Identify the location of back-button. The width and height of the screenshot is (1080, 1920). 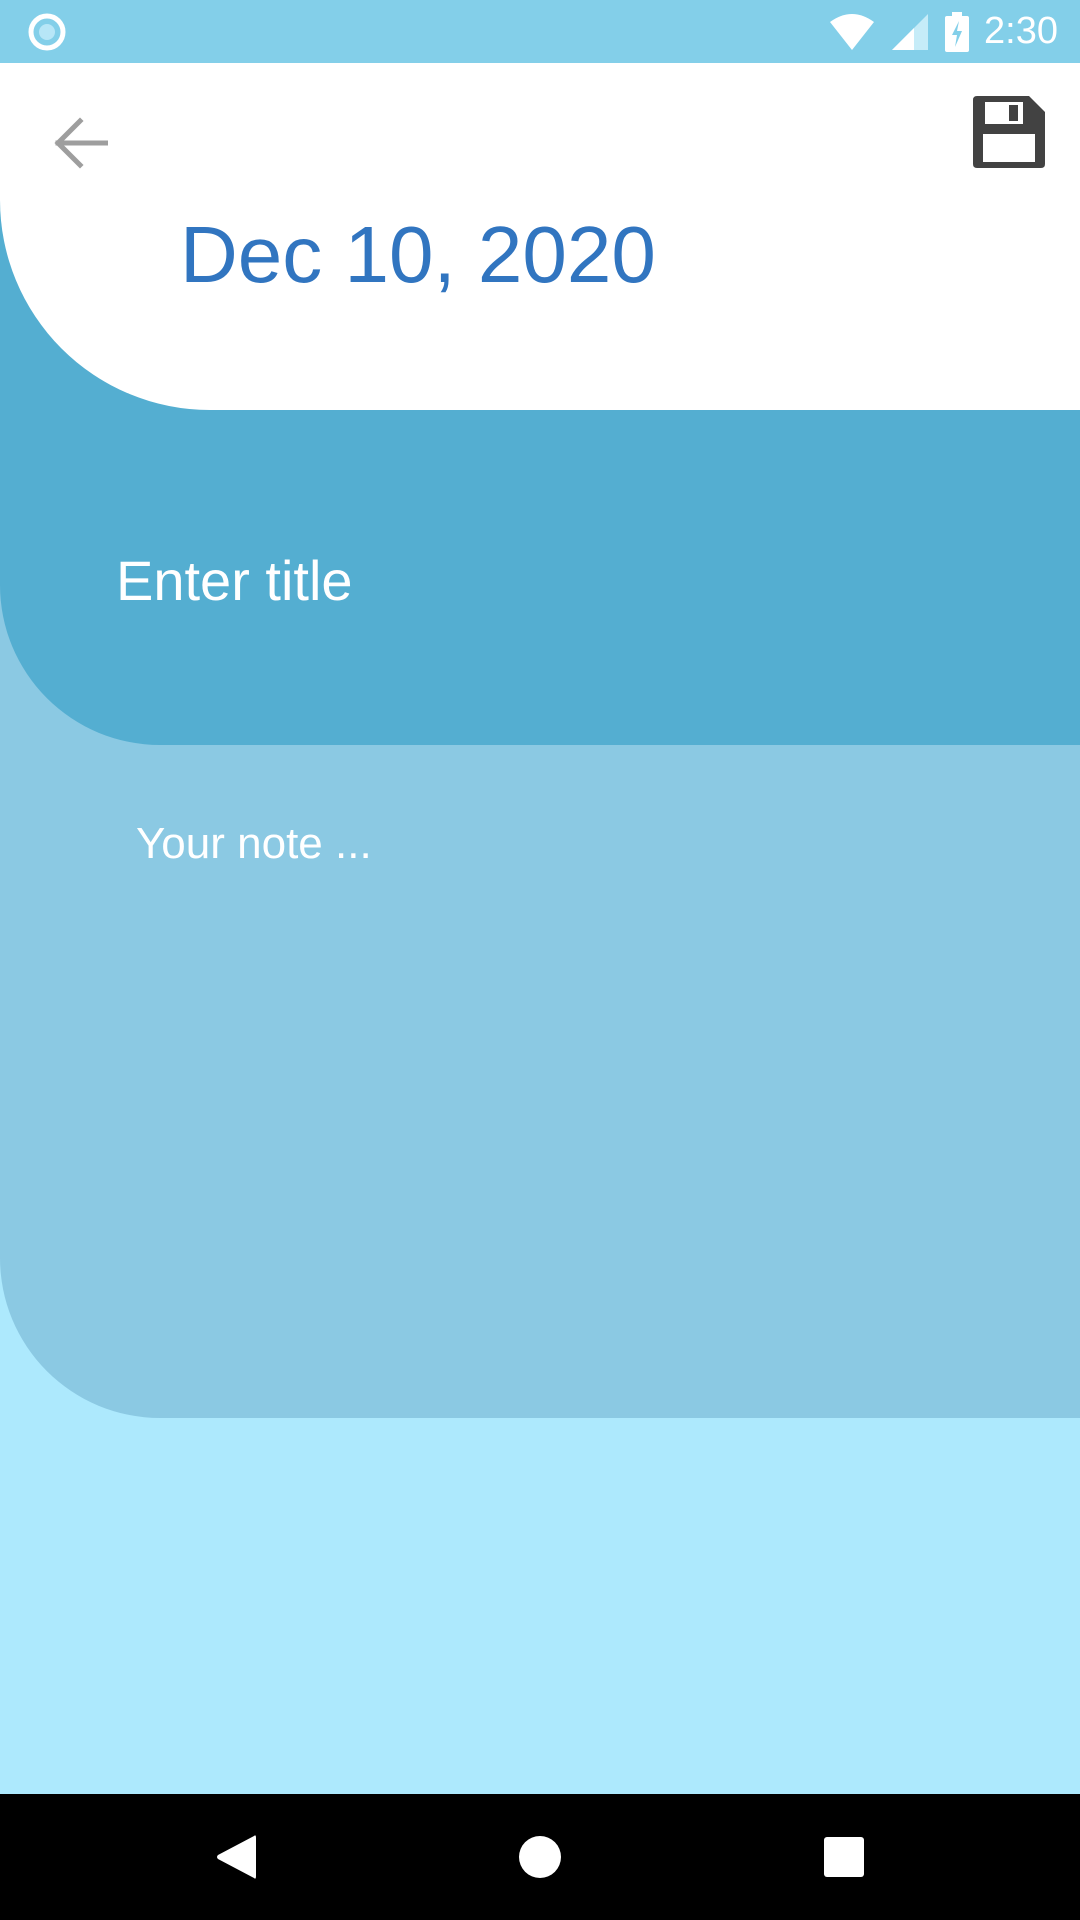
(80, 143).